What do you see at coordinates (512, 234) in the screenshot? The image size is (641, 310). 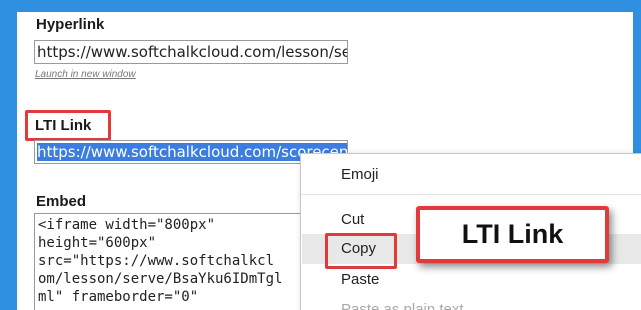 I see `lti-link-callout: LTI Link` at bounding box center [512, 234].